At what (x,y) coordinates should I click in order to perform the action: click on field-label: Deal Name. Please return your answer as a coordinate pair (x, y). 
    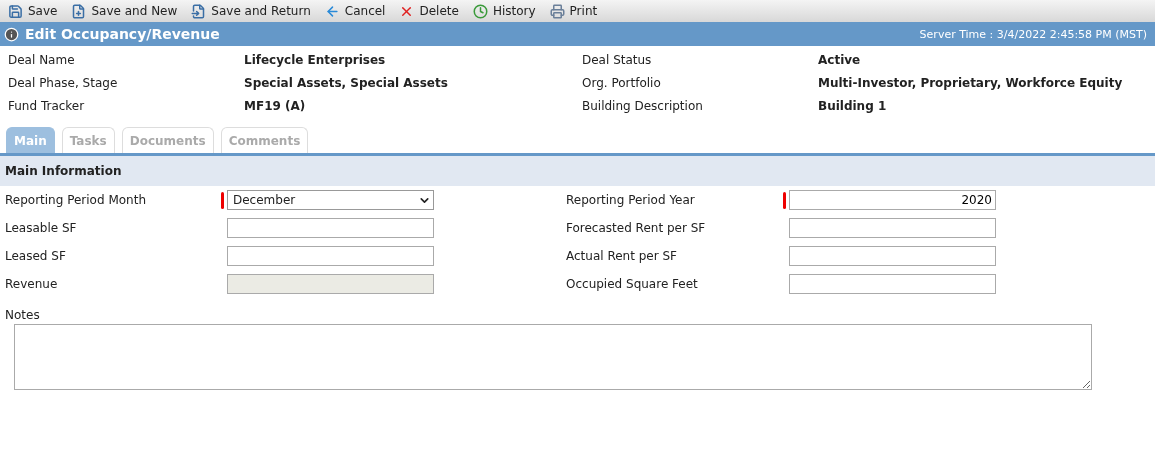
    Looking at the image, I should click on (42, 60).